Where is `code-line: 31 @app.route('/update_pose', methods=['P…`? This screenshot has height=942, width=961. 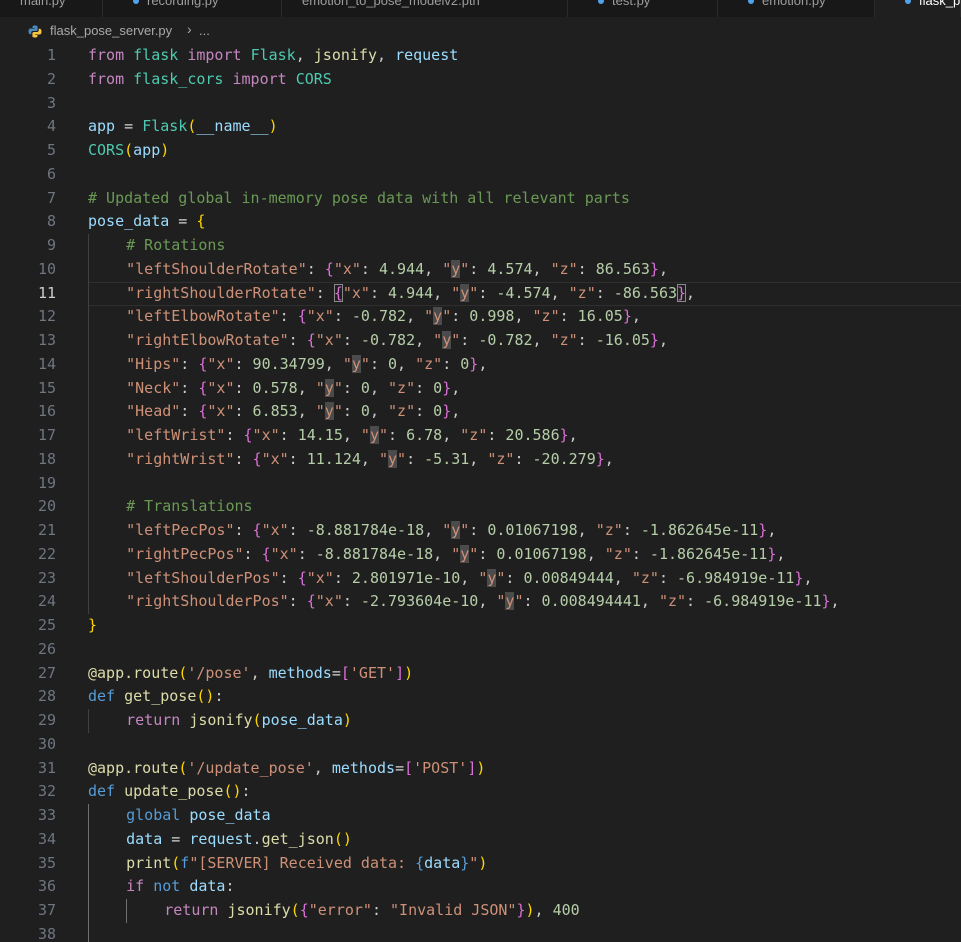 code-line: 31 @app.route('/update_pose', methods=['P… is located at coordinates (480, 769).